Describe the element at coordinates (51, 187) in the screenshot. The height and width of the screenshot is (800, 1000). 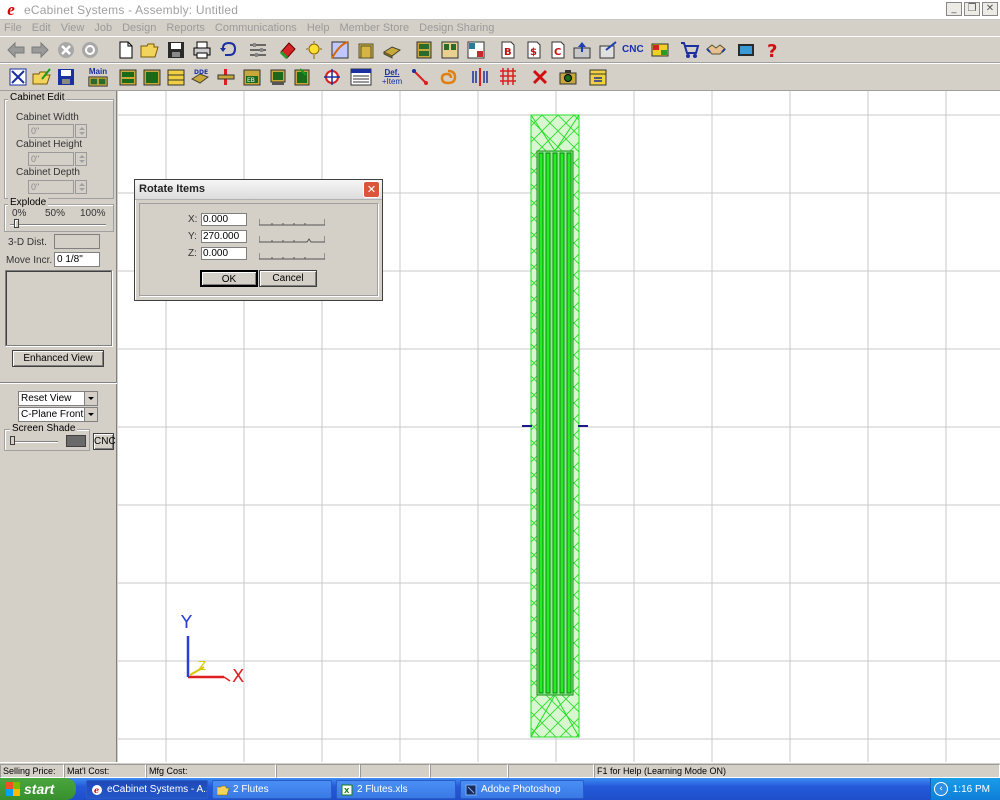
I see `cabinet-depth-input: 0"` at that location.